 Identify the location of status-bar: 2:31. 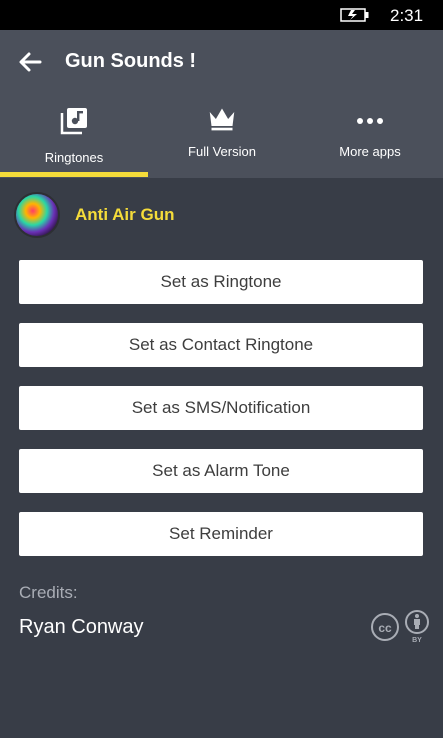
(221, 15).